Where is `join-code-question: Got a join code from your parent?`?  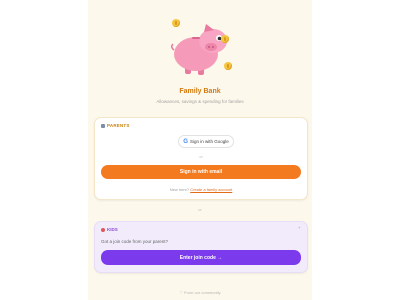 join-code-question: Got a join code from your parent? is located at coordinates (135, 241).